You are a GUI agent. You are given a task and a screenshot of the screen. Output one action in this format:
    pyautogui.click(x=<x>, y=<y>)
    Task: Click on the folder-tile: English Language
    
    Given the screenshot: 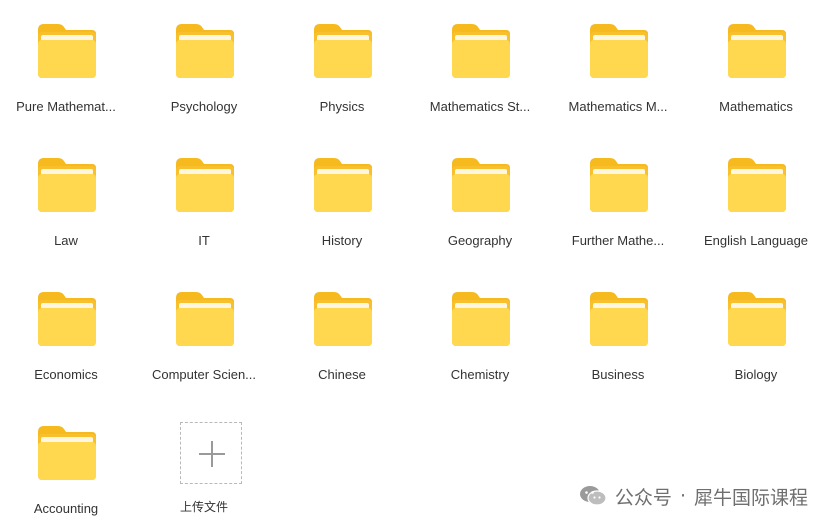 What is the action you would take?
    pyautogui.click(x=756, y=198)
    